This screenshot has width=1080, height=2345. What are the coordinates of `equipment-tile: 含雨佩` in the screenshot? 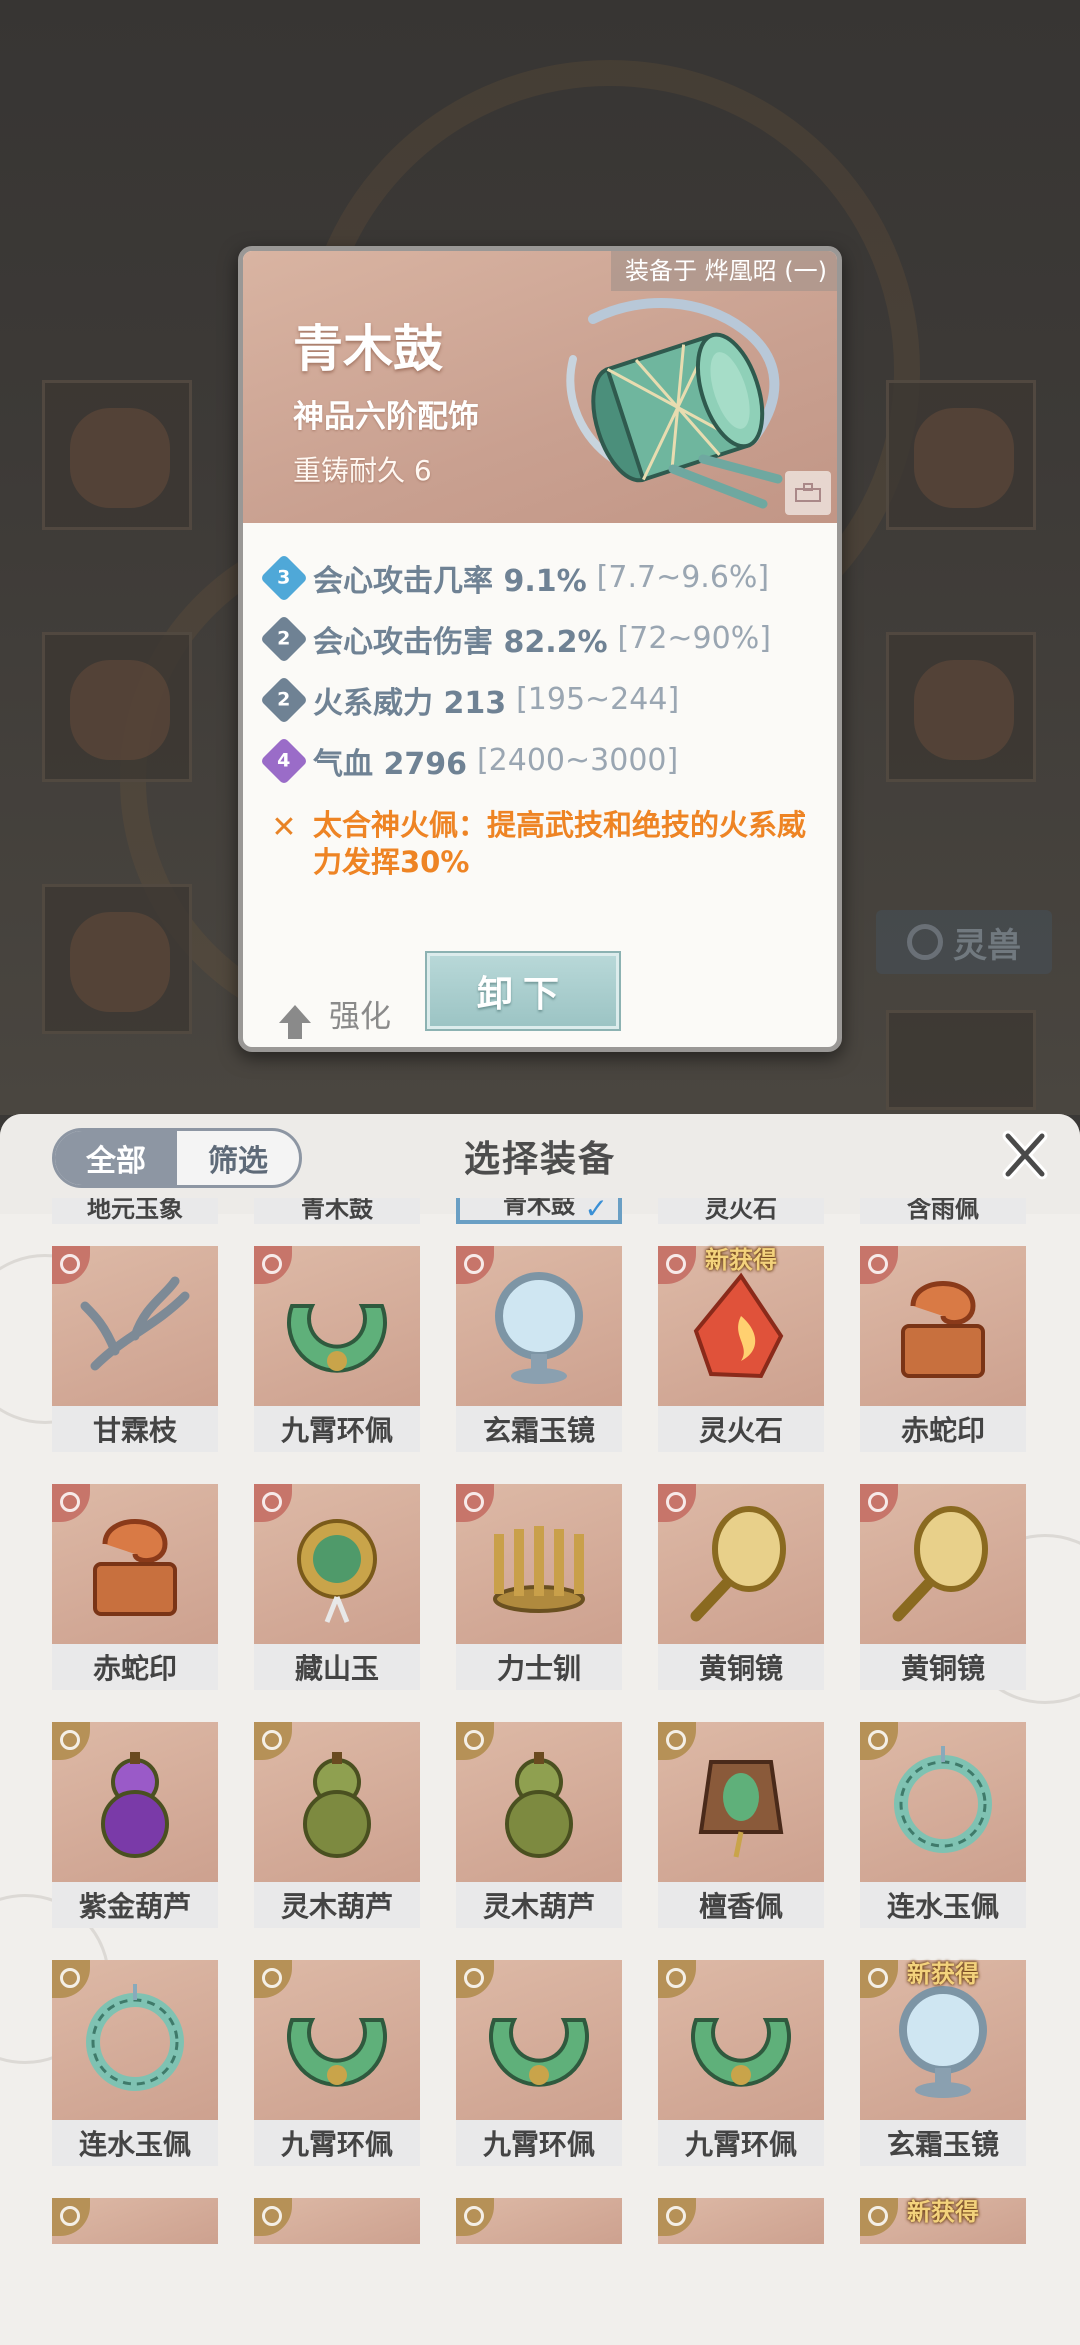 It's located at (943, 1222).